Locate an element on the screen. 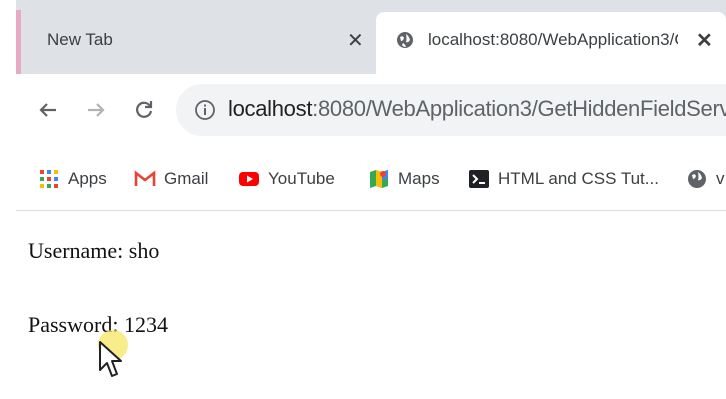 Image resolution: width=726 pixels, height=399 pixels. bookmark-maps: Maps is located at coordinates (404, 179).